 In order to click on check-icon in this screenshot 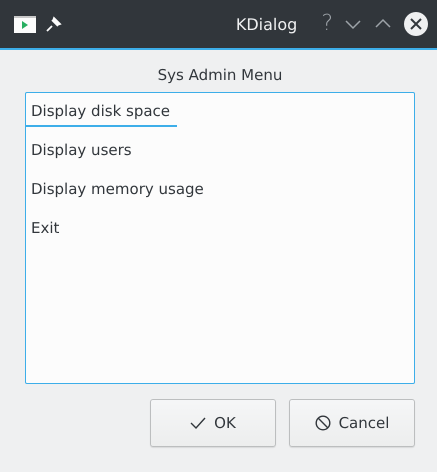, I will do `click(198, 423)`.